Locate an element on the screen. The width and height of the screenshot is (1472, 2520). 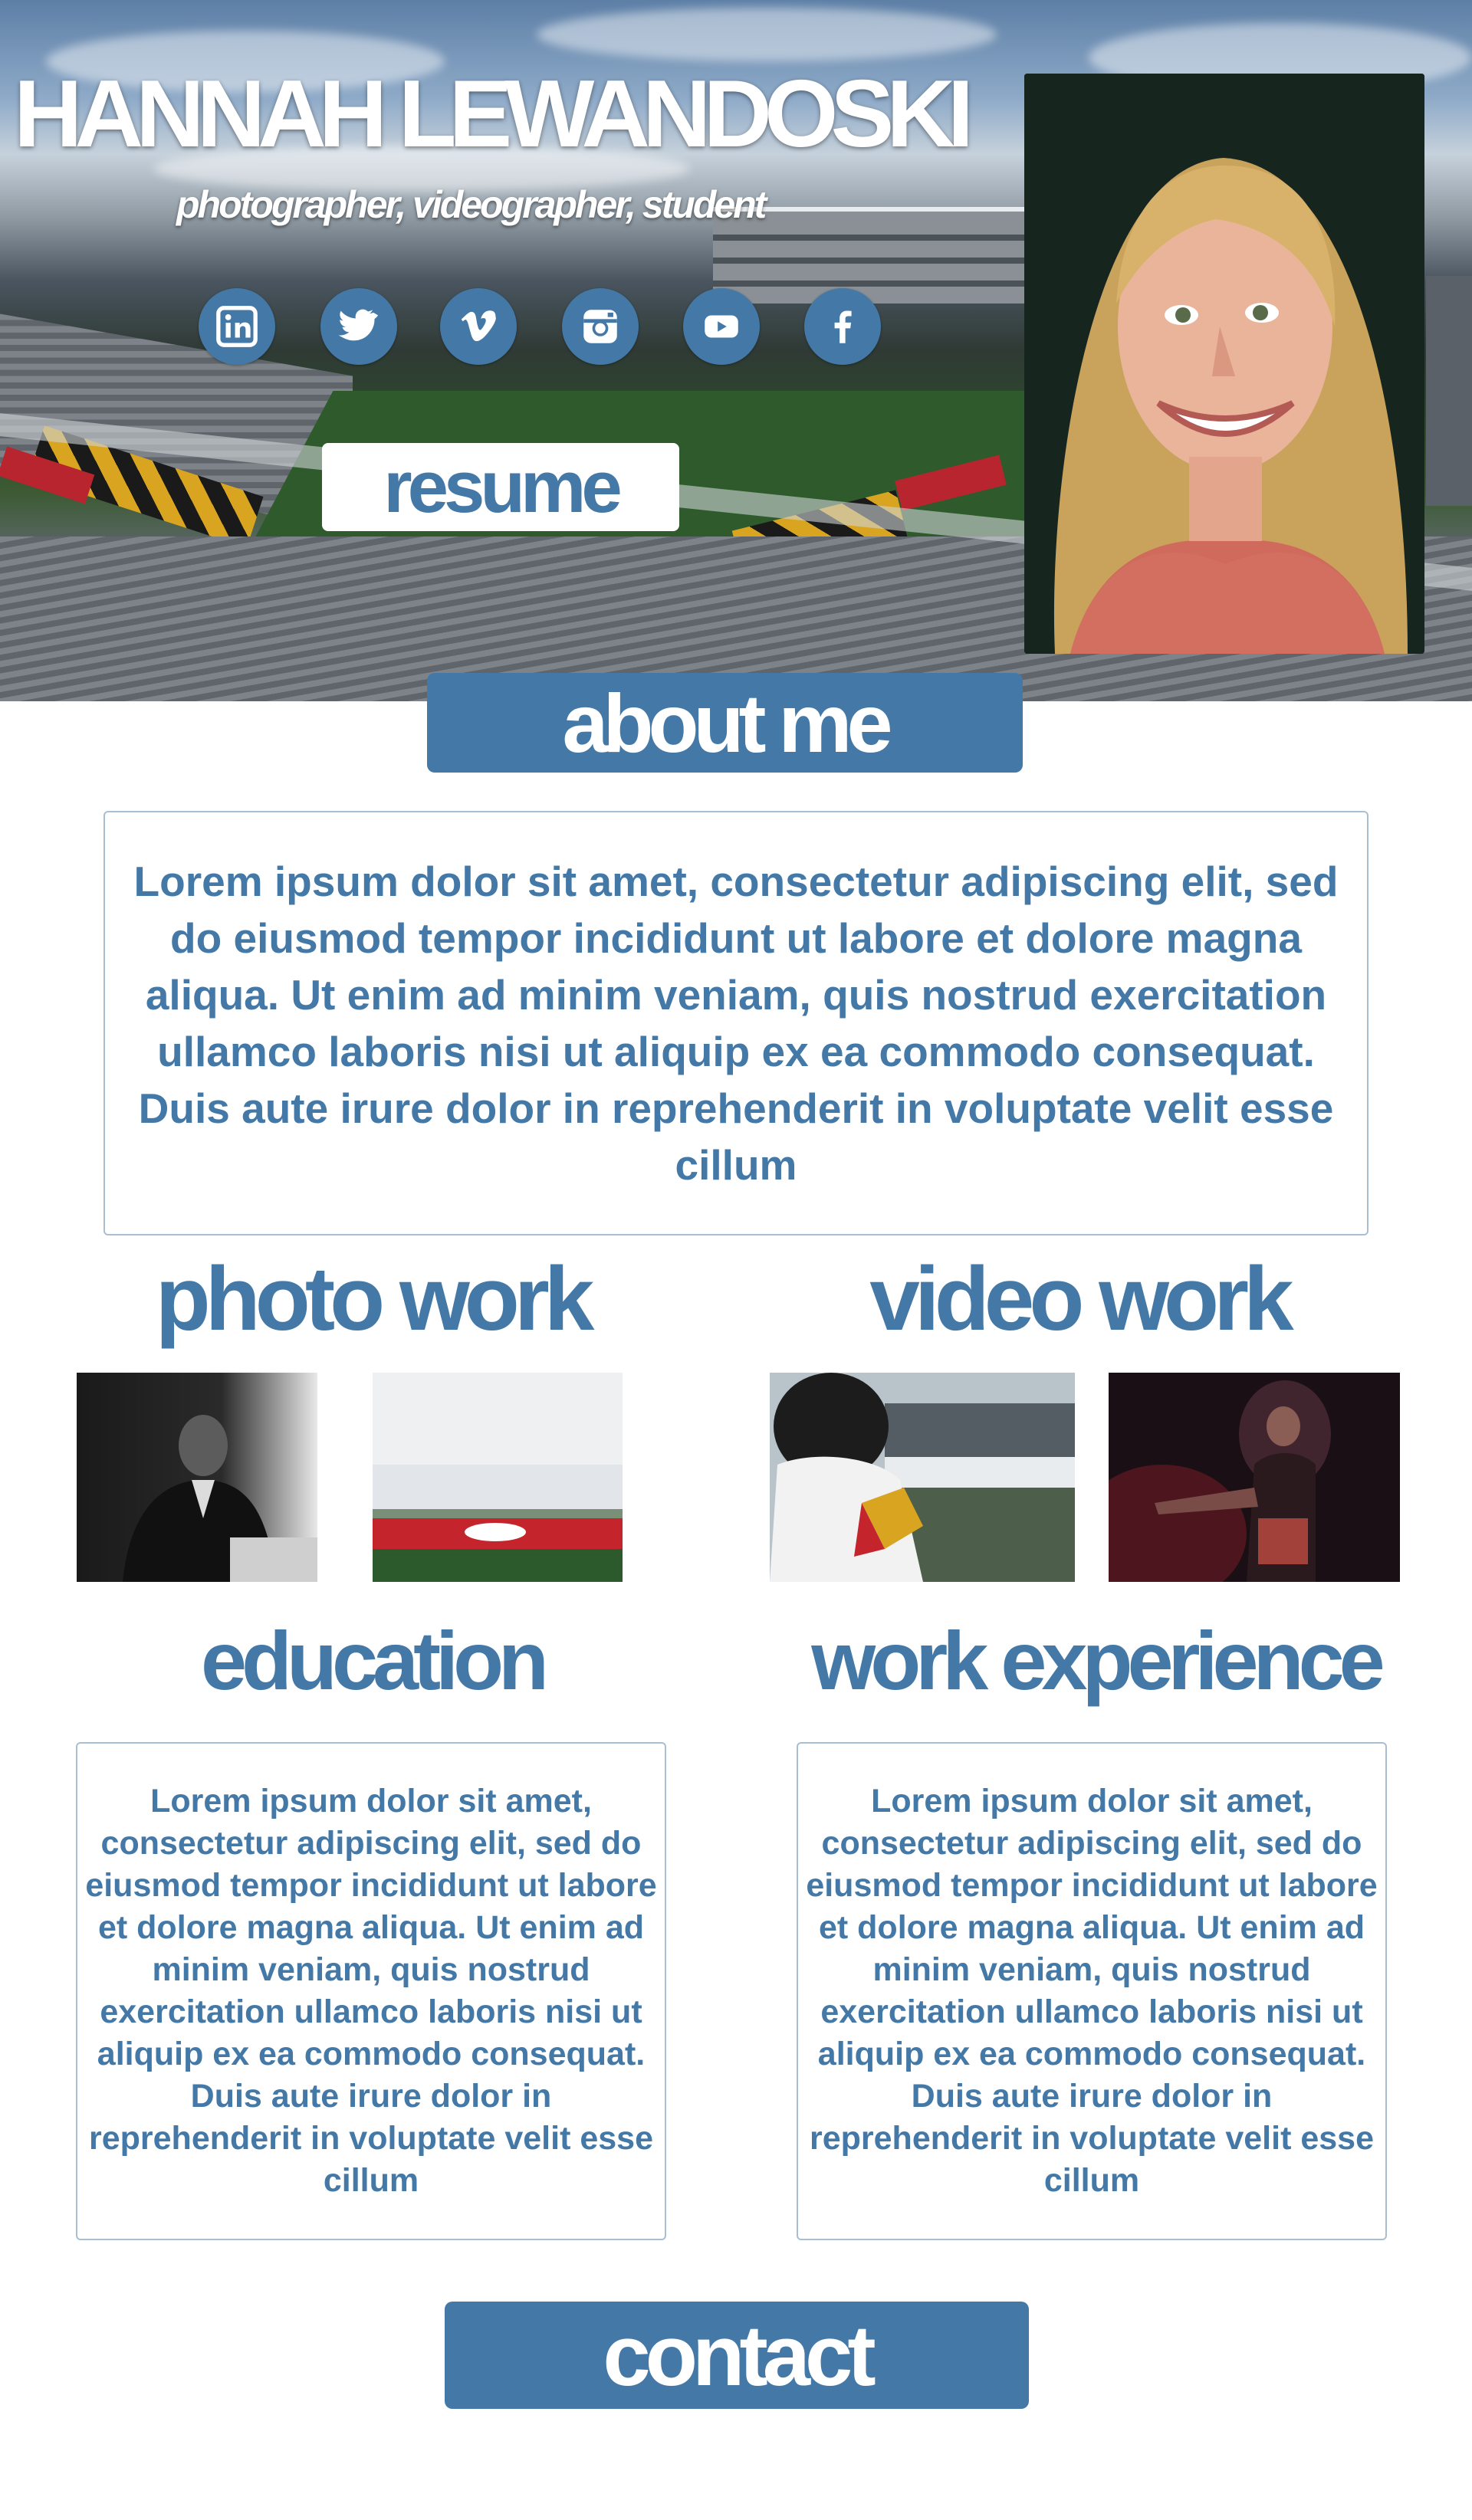
vimeo-link is located at coordinates (479, 326).